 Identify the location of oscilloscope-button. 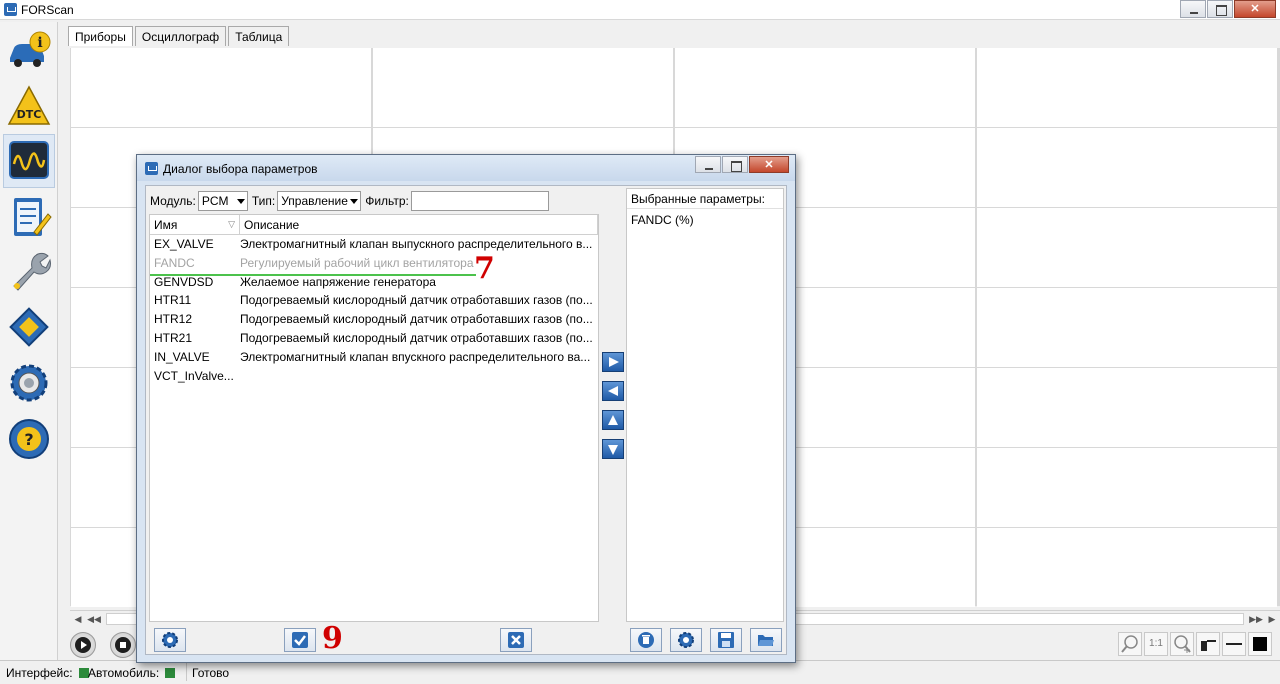
(29, 161).